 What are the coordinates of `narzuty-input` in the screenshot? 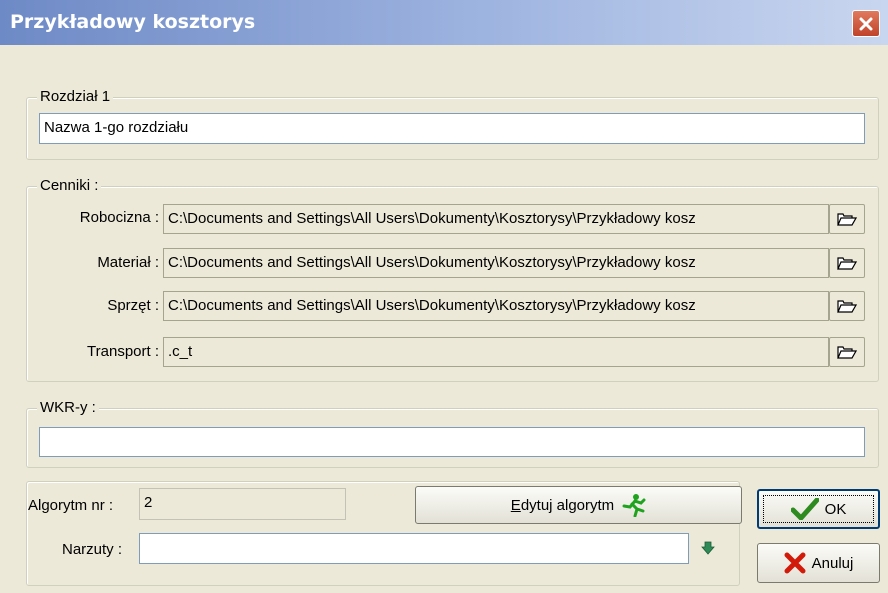 It's located at (414, 548).